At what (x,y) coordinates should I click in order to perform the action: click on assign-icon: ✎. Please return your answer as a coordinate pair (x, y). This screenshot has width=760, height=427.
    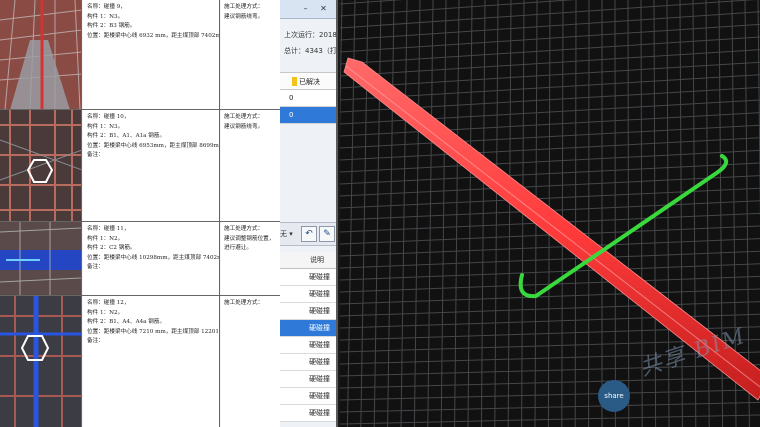
    Looking at the image, I should click on (327, 234).